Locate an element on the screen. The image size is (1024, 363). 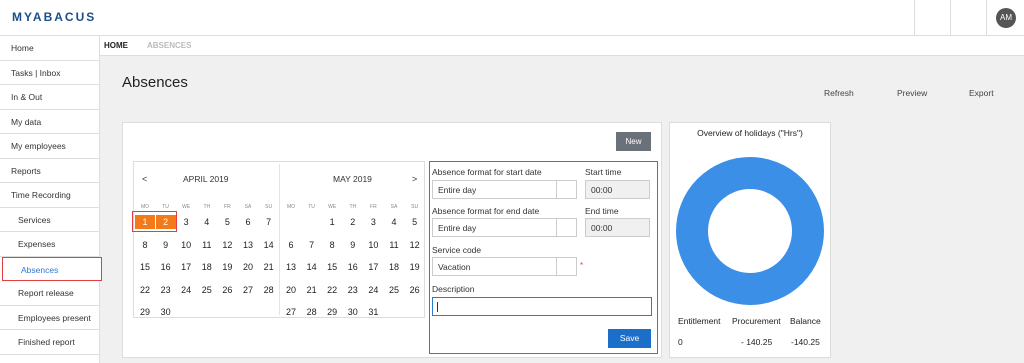
service-code-select: Vacation is located at coordinates (504, 266).